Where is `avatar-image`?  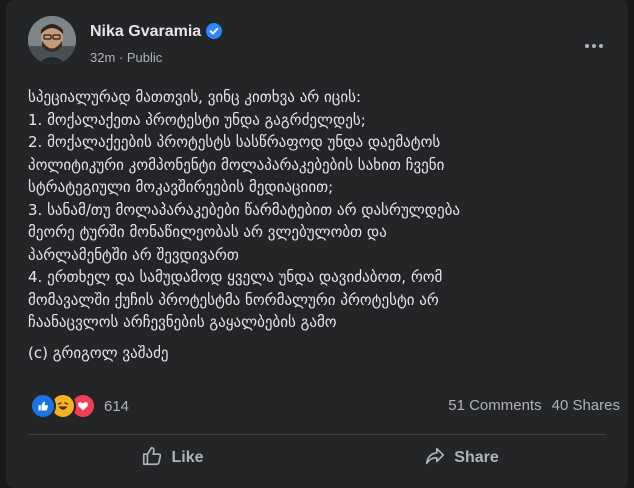
avatar-image is located at coordinates (52, 40).